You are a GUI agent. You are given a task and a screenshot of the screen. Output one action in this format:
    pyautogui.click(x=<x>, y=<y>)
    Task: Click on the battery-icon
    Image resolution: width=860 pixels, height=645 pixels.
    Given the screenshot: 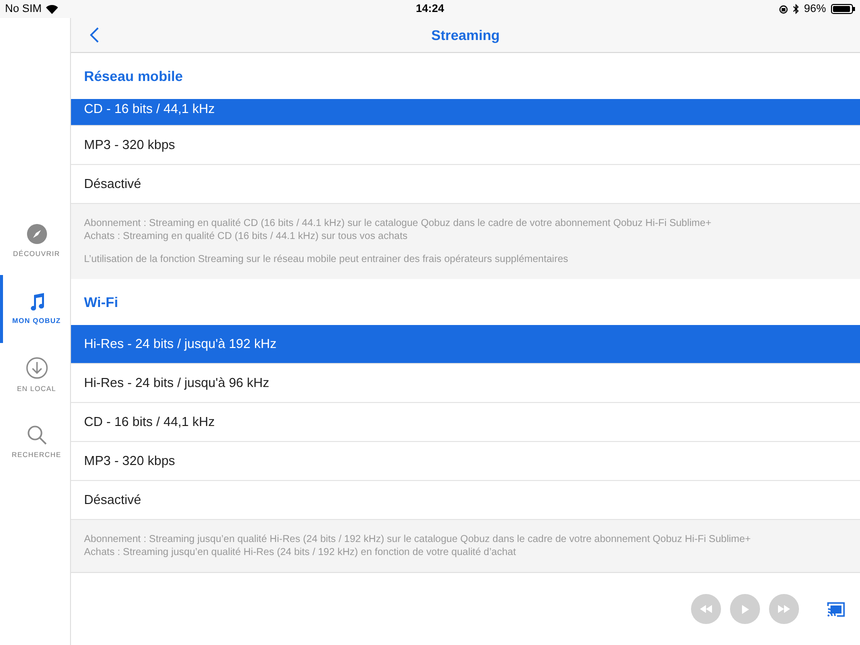 What is the action you would take?
    pyautogui.click(x=843, y=9)
    